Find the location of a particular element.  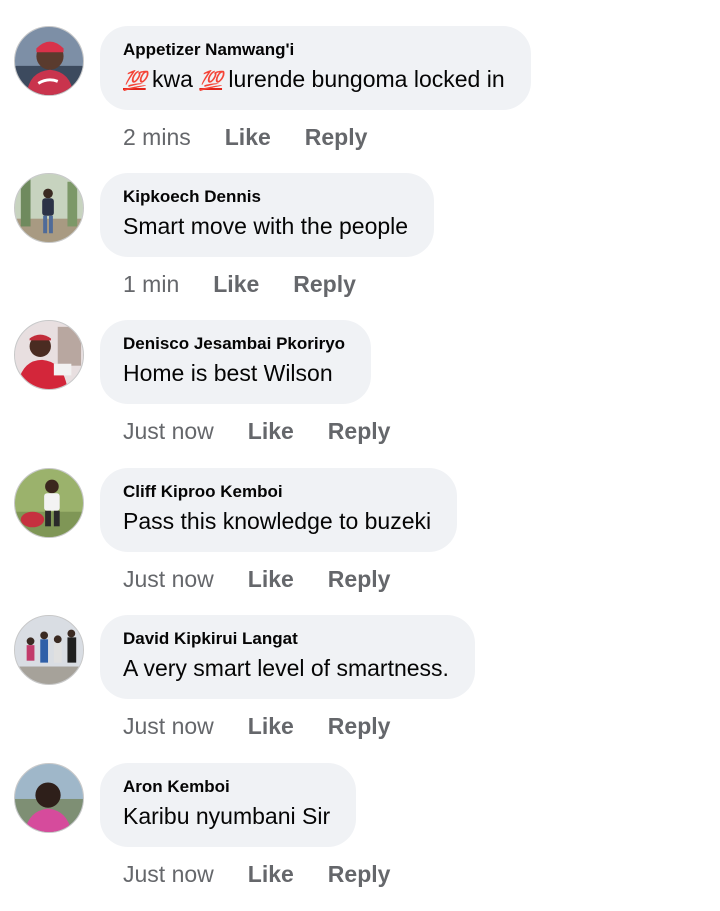

comment-text-part: lurende bungoma locked in is located at coordinates (363, 79).